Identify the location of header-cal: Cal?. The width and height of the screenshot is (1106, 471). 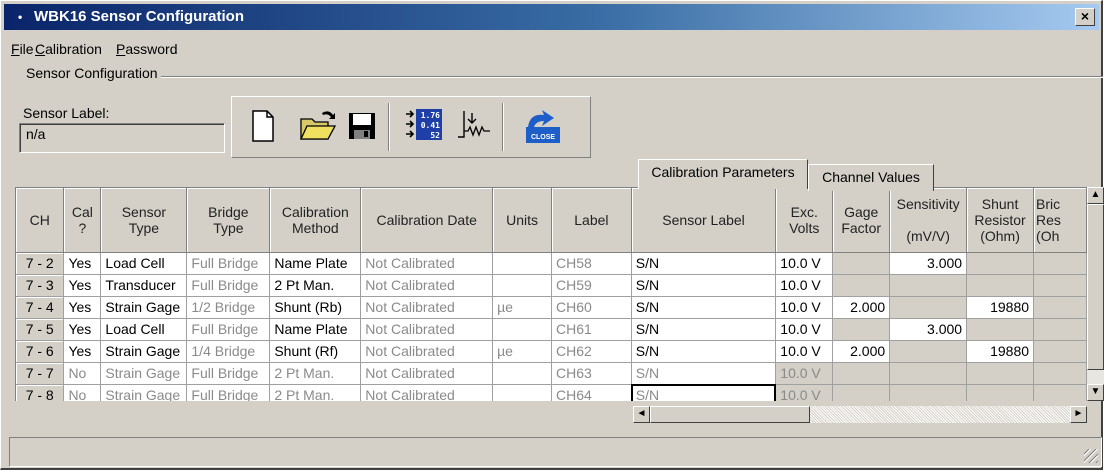
(82, 220).